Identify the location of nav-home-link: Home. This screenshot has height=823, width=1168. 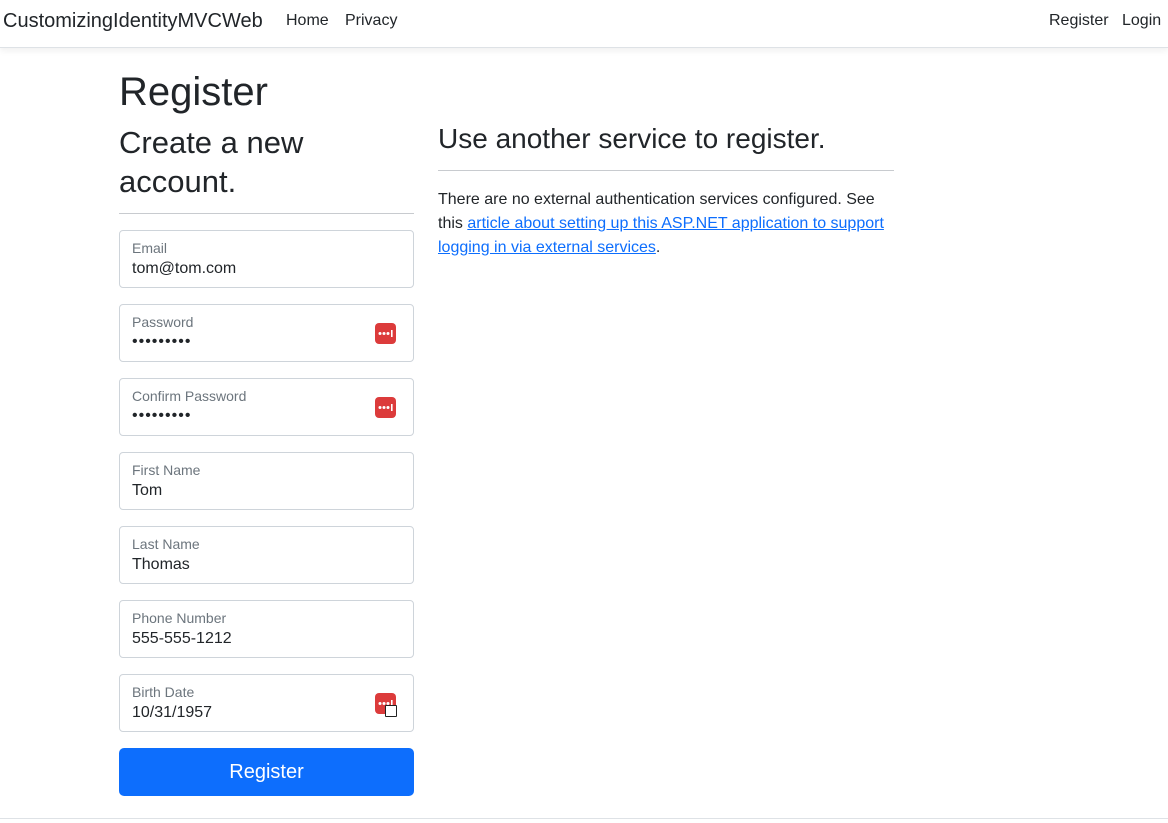
(307, 21).